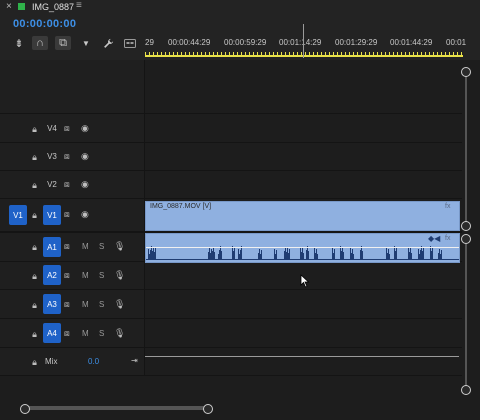  Describe the element at coordinates (231, 305) in the screenshot. I see `track-row-a3: A3 🔒︎ ⧈ M S 🎙︎` at that location.